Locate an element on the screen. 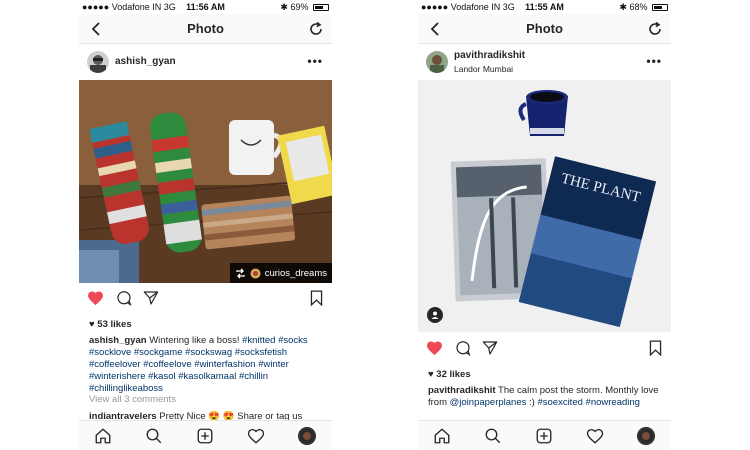 This screenshot has width=750, height=450. credit-avatar-icon is located at coordinates (255, 273).